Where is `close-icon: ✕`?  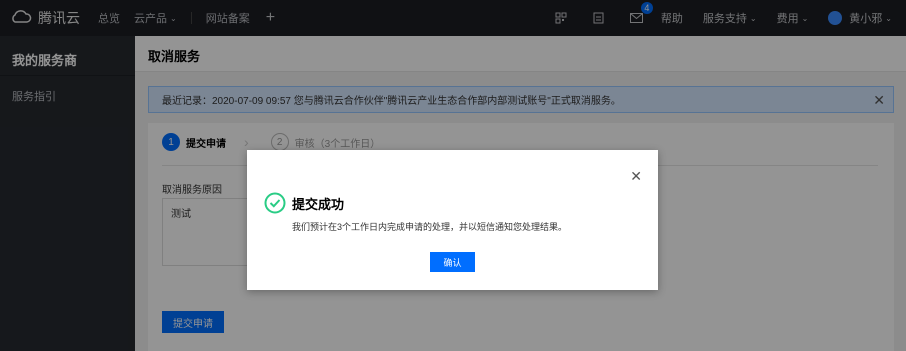
close-icon: ✕ is located at coordinates (636, 176).